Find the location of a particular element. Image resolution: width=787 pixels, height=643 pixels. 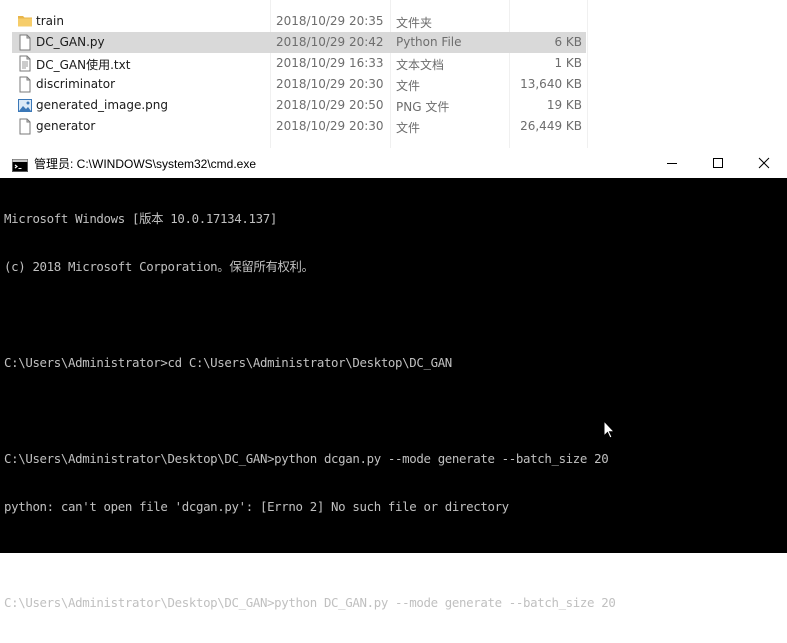

folder-icon is located at coordinates (25, 21).